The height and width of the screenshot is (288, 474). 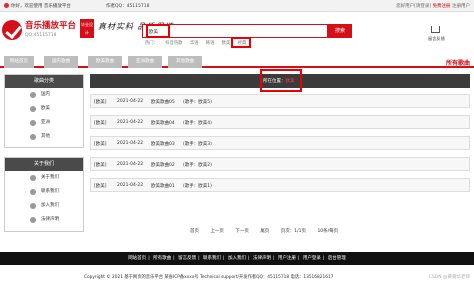 What do you see at coordinates (210, 43) in the screenshot?
I see `hotword-item: 韩语` at bounding box center [210, 43].